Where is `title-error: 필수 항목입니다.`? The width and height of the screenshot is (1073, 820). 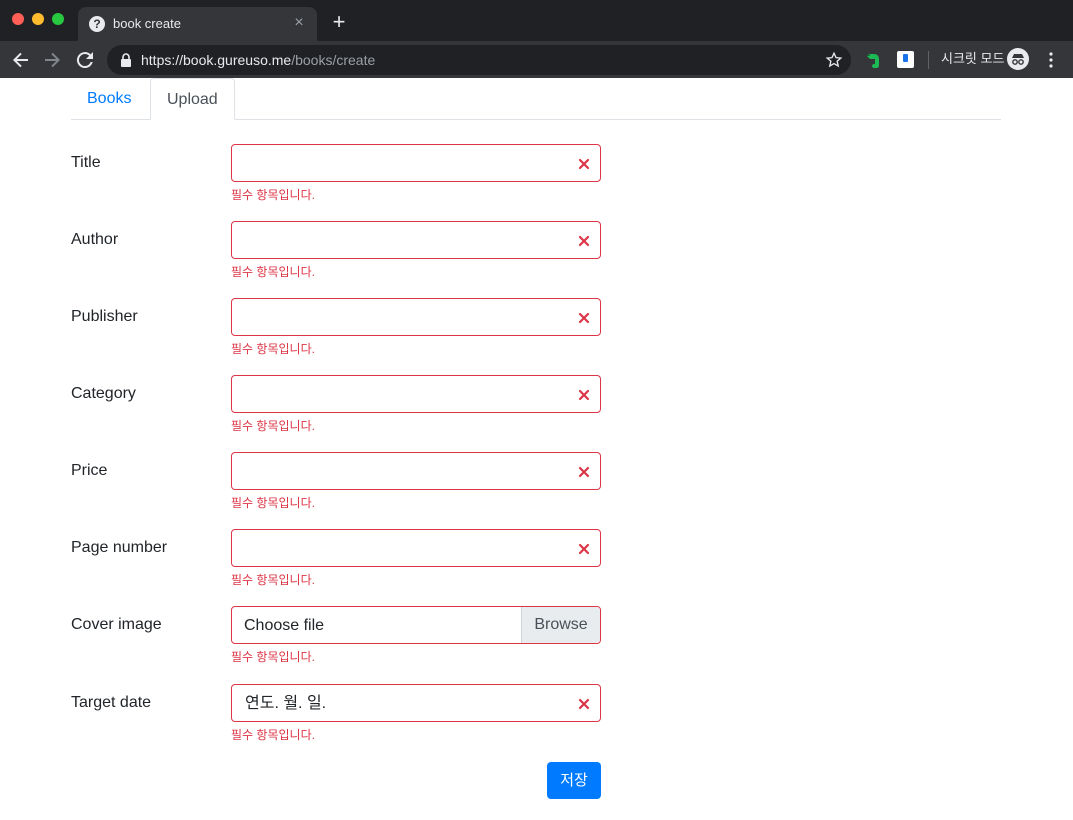 title-error: 필수 항목입니다. is located at coordinates (273, 195).